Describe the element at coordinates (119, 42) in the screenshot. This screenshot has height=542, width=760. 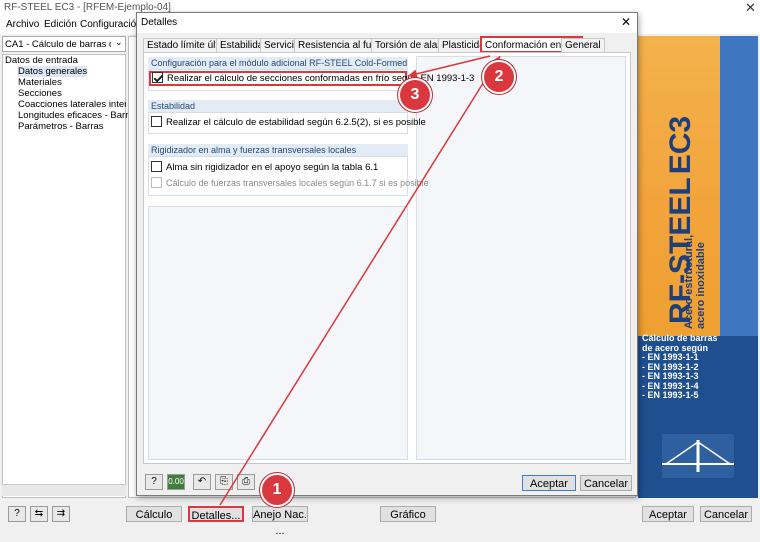
I see `chevron-down-icon: ⌄` at that location.